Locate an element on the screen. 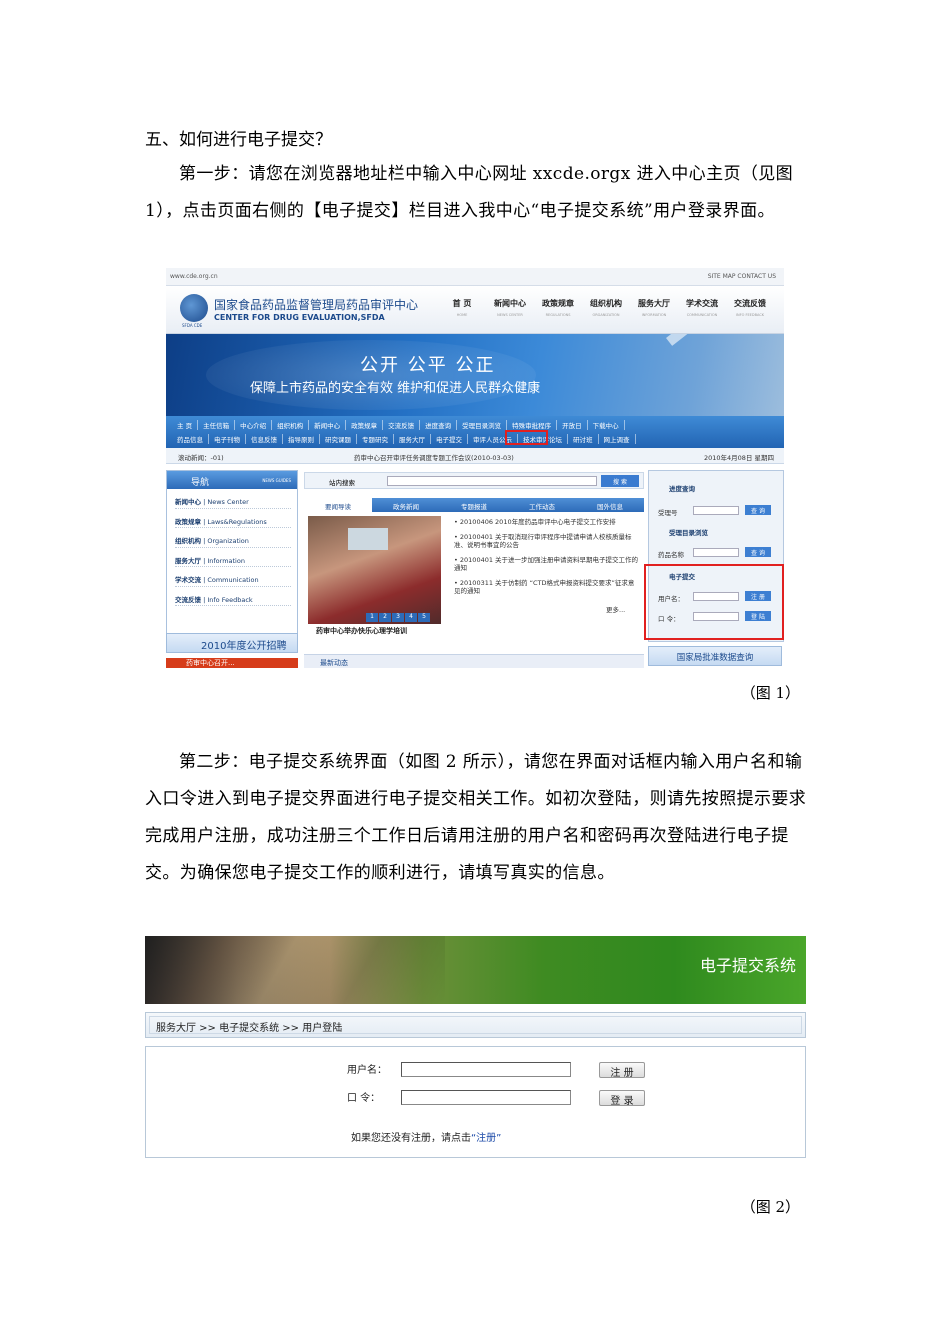 This screenshot has width=950, height=1344. menu-item: 研究课题 is located at coordinates (338, 439).